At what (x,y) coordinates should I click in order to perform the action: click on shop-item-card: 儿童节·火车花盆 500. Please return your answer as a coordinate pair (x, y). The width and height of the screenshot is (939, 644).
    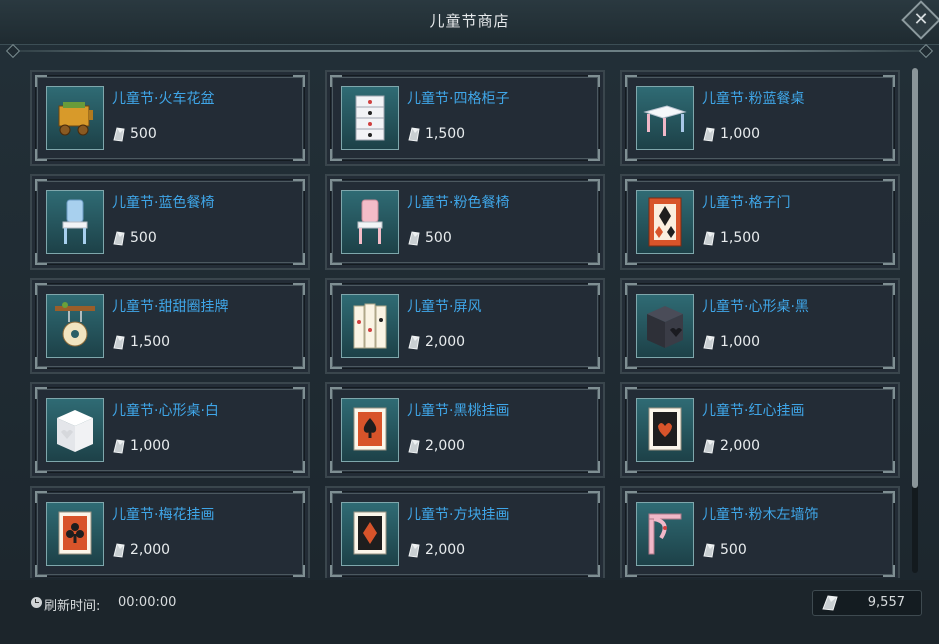
    Looking at the image, I should click on (170, 118).